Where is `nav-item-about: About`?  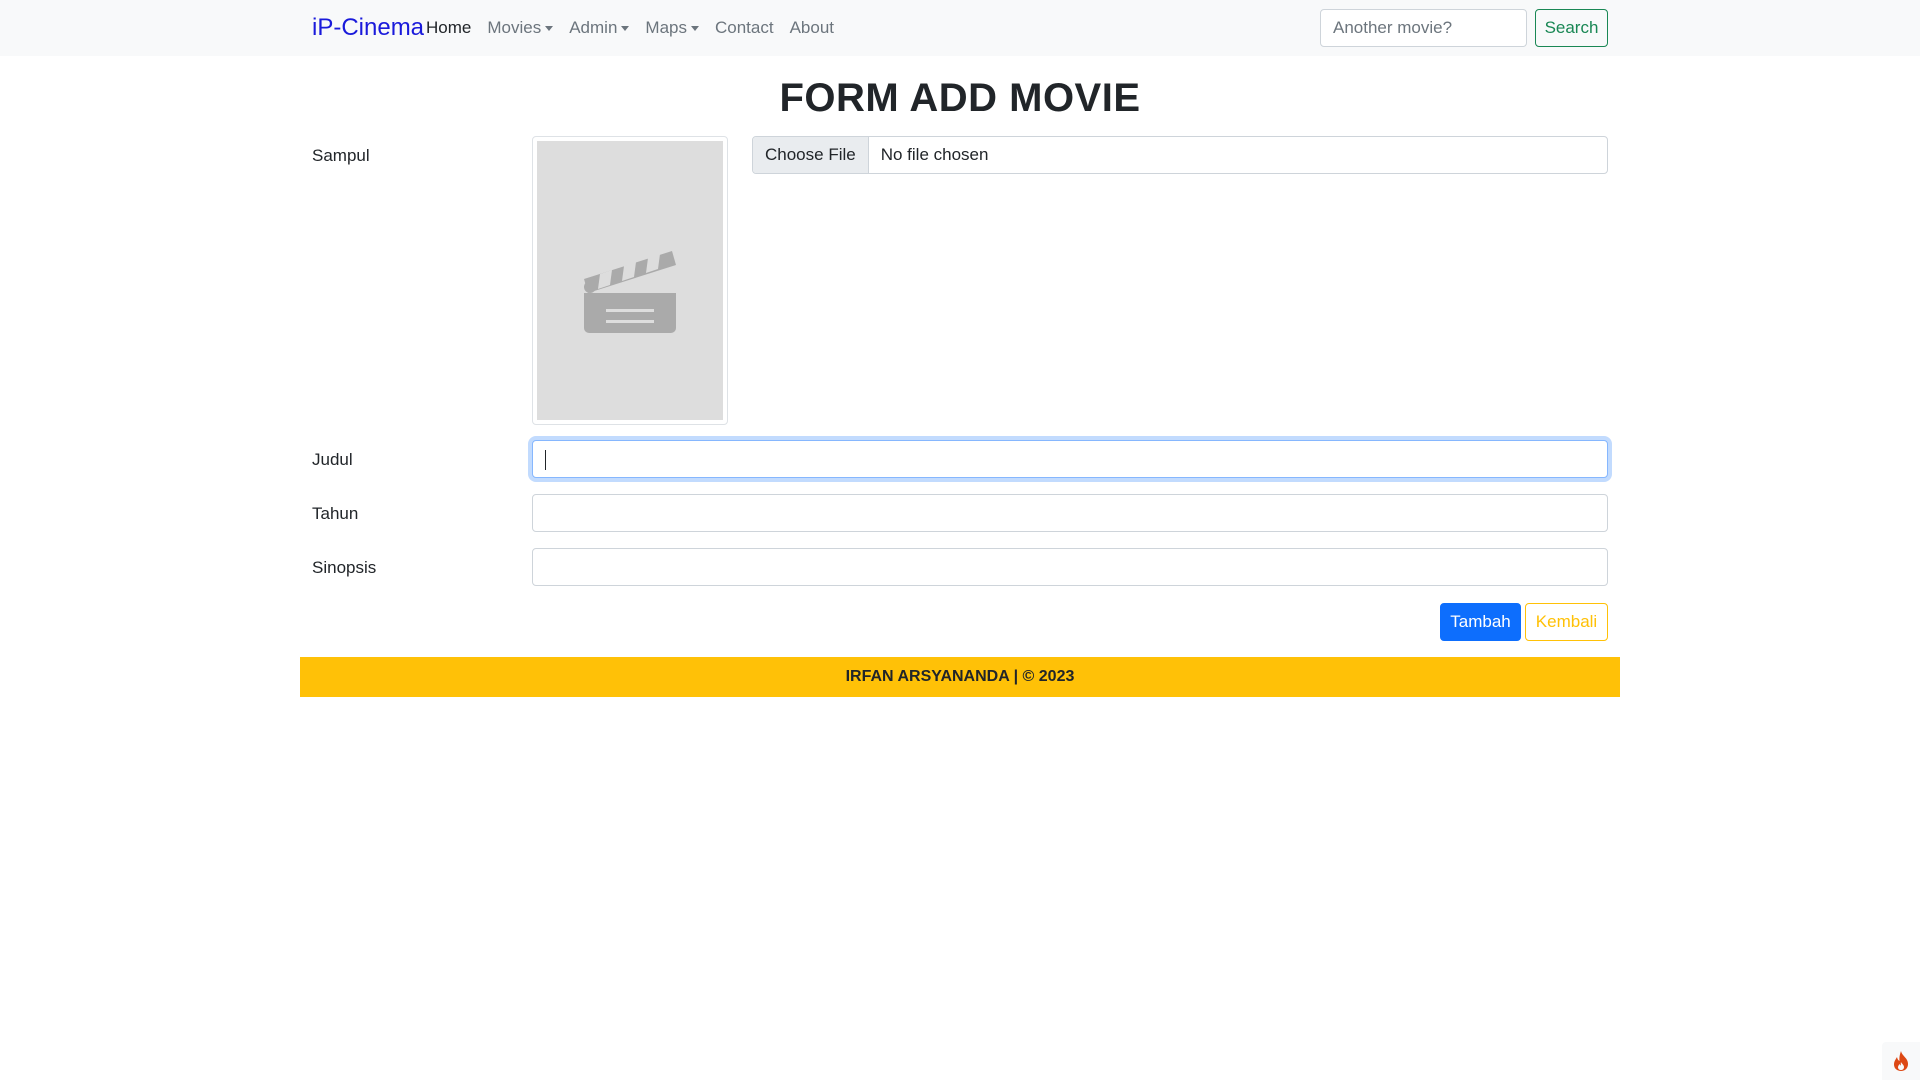 nav-item-about: About is located at coordinates (812, 28).